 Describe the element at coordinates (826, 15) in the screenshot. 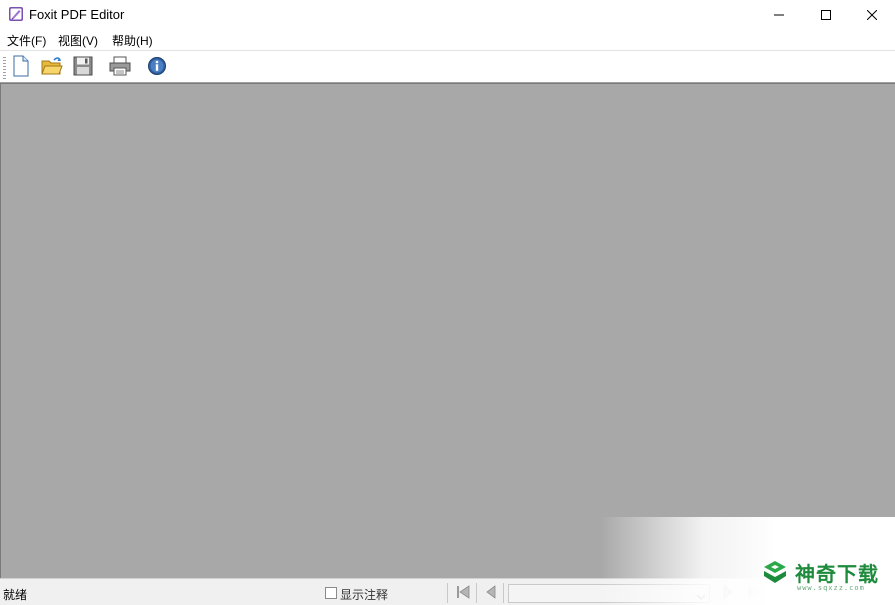

I see `maximize-button` at that location.